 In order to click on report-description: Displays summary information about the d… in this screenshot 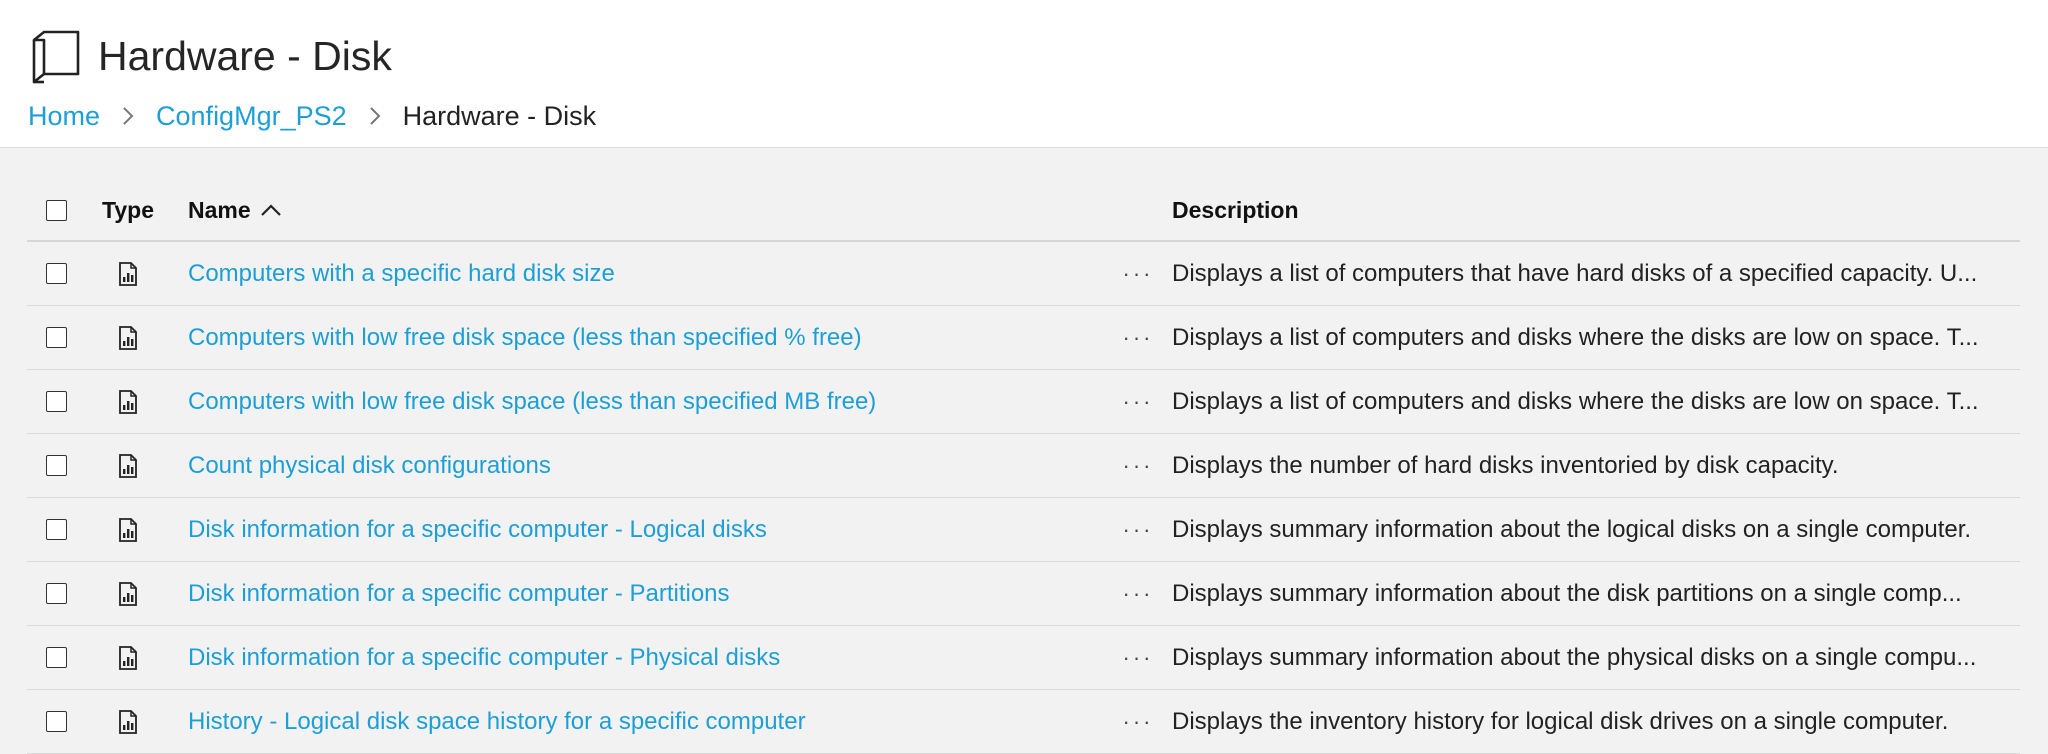, I will do `click(1567, 593)`.